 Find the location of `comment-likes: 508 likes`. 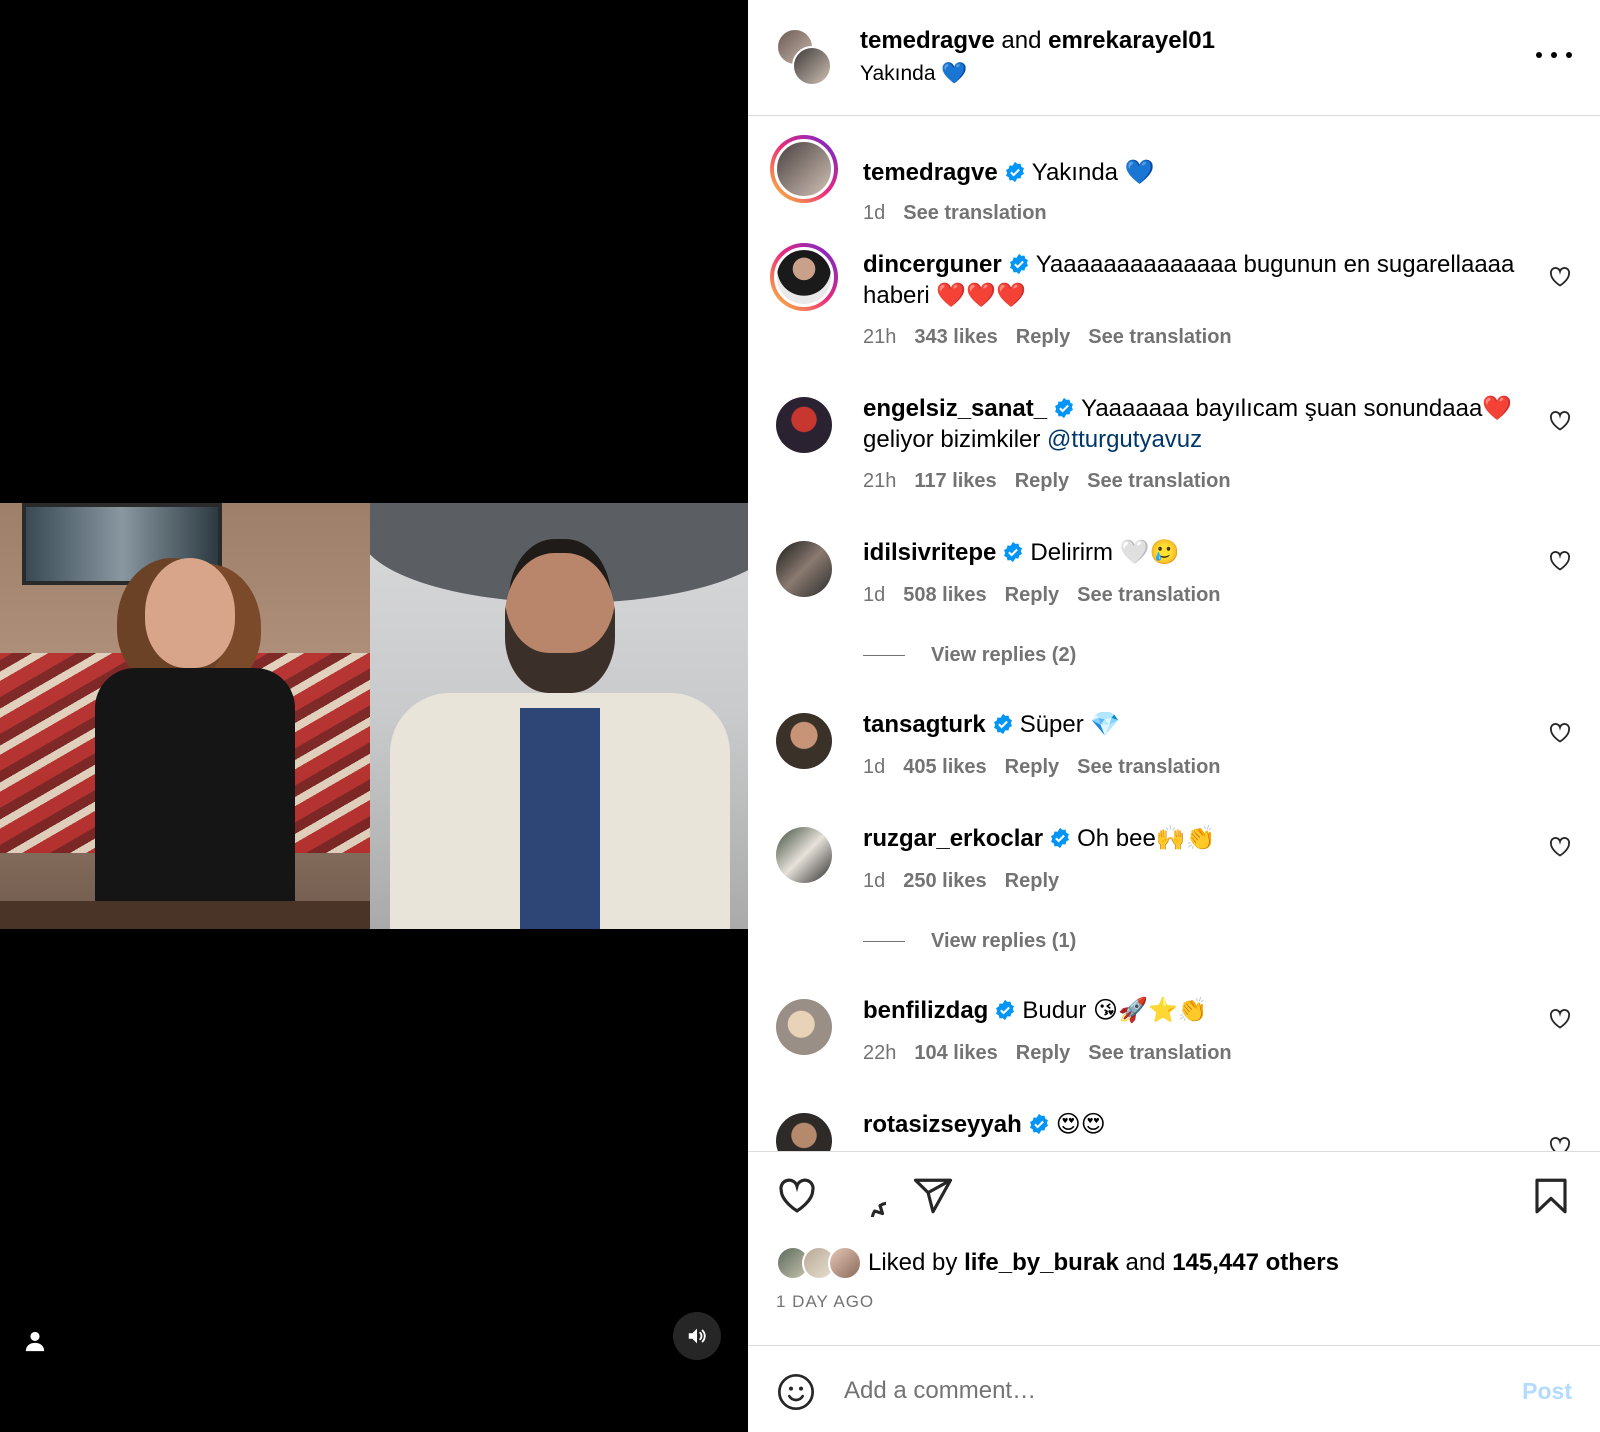

comment-likes: 508 likes is located at coordinates (944, 595).